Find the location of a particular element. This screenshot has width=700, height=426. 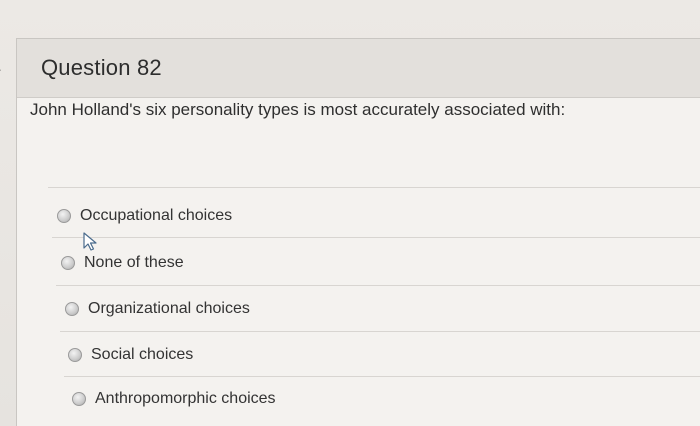

answer-option-label: Social choices is located at coordinates (142, 354).